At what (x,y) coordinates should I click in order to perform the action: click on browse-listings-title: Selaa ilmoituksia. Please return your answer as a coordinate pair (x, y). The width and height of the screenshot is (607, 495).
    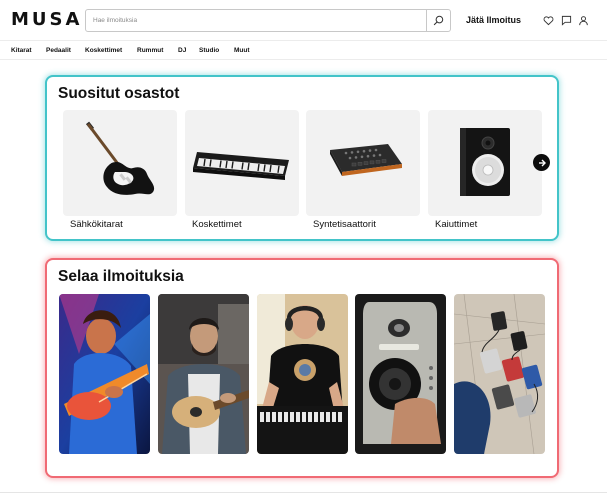
    Looking at the image, I should click on (121, 276).